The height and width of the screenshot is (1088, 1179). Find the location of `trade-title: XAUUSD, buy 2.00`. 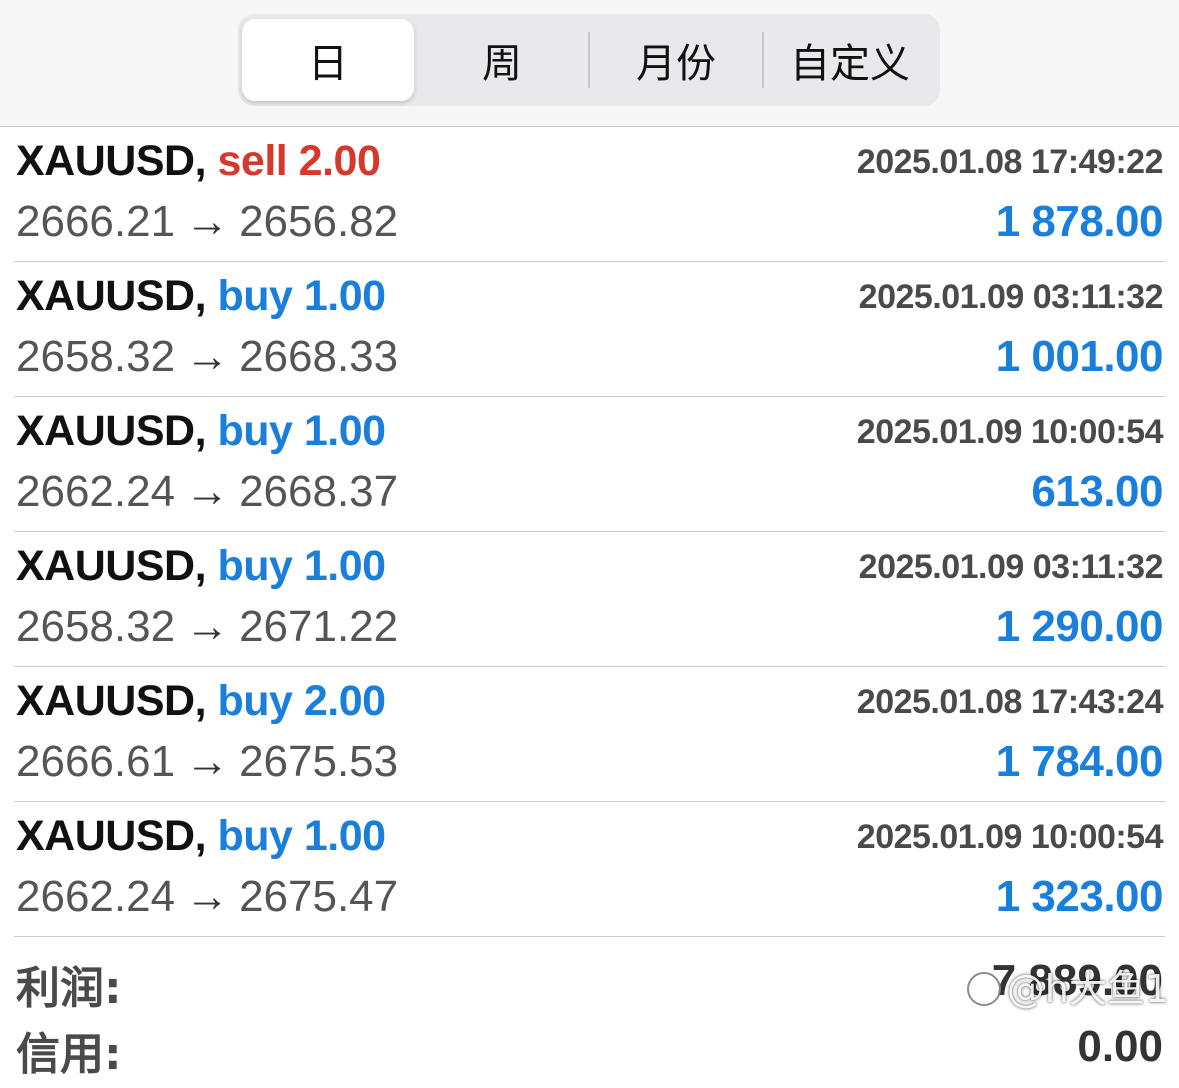

trade-title: XAUUSD, buy 2.00 is located at coordinates (201, 701).